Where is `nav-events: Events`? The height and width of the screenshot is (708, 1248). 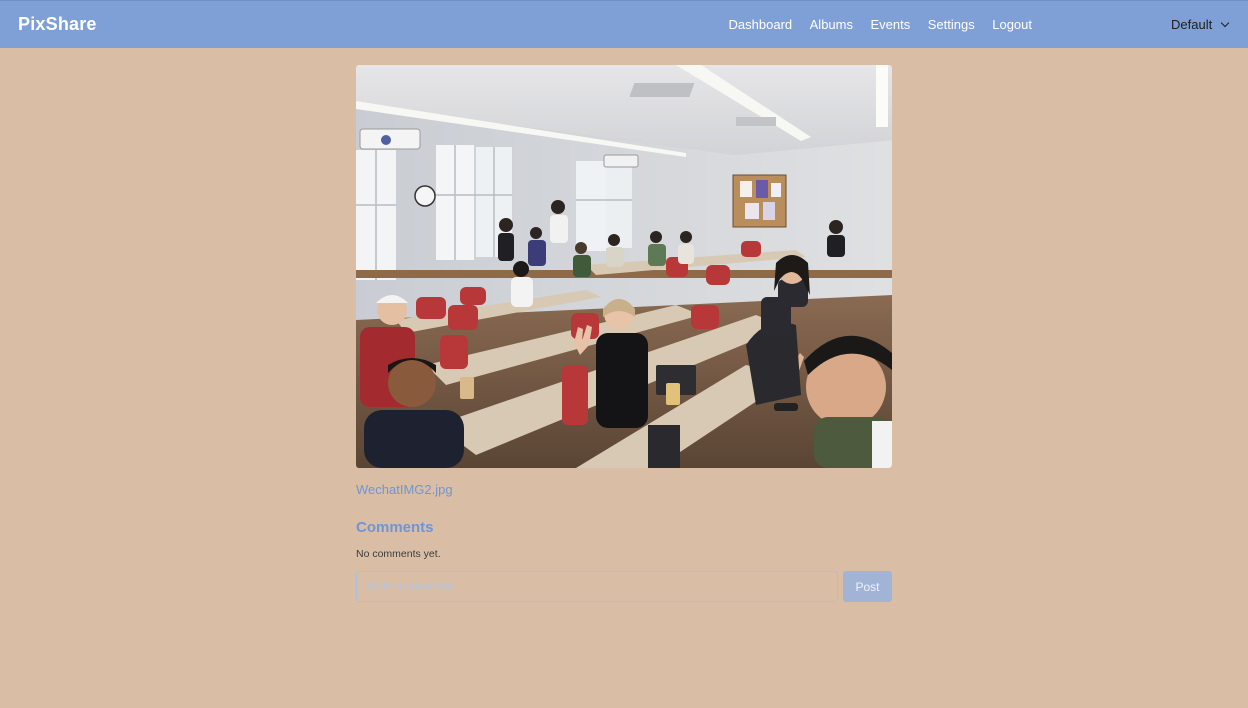
nav-events: Events is located at coordinates (891, 24).